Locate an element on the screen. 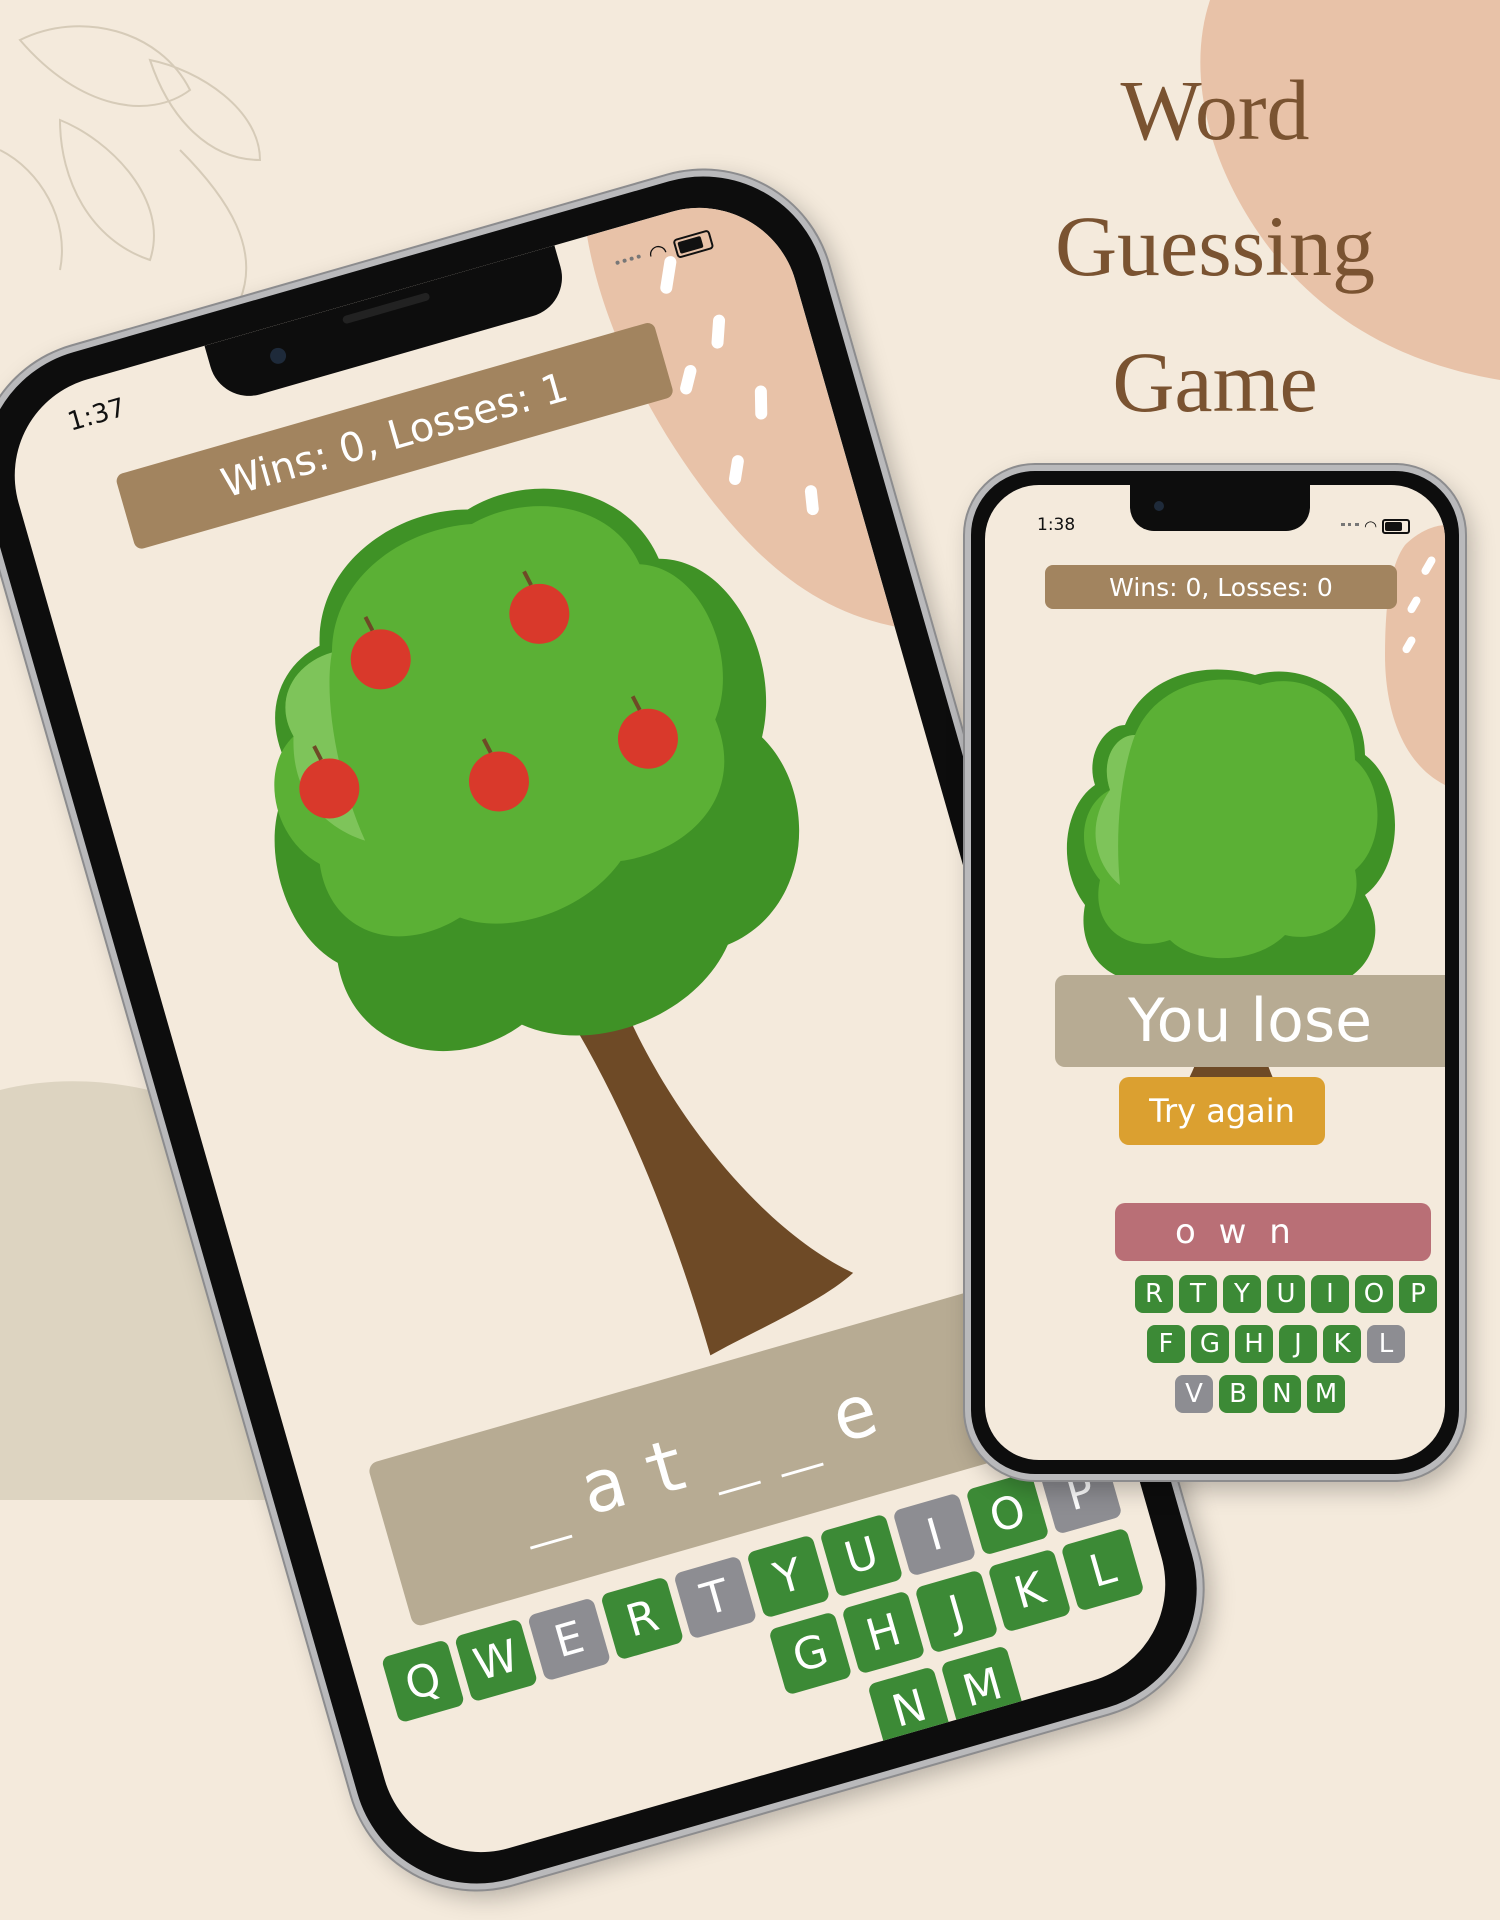 The height and width of the screenshot is (1920, 1500). keyboard-row-1: RTYUIOP is located at coordinates (1290, 1295).